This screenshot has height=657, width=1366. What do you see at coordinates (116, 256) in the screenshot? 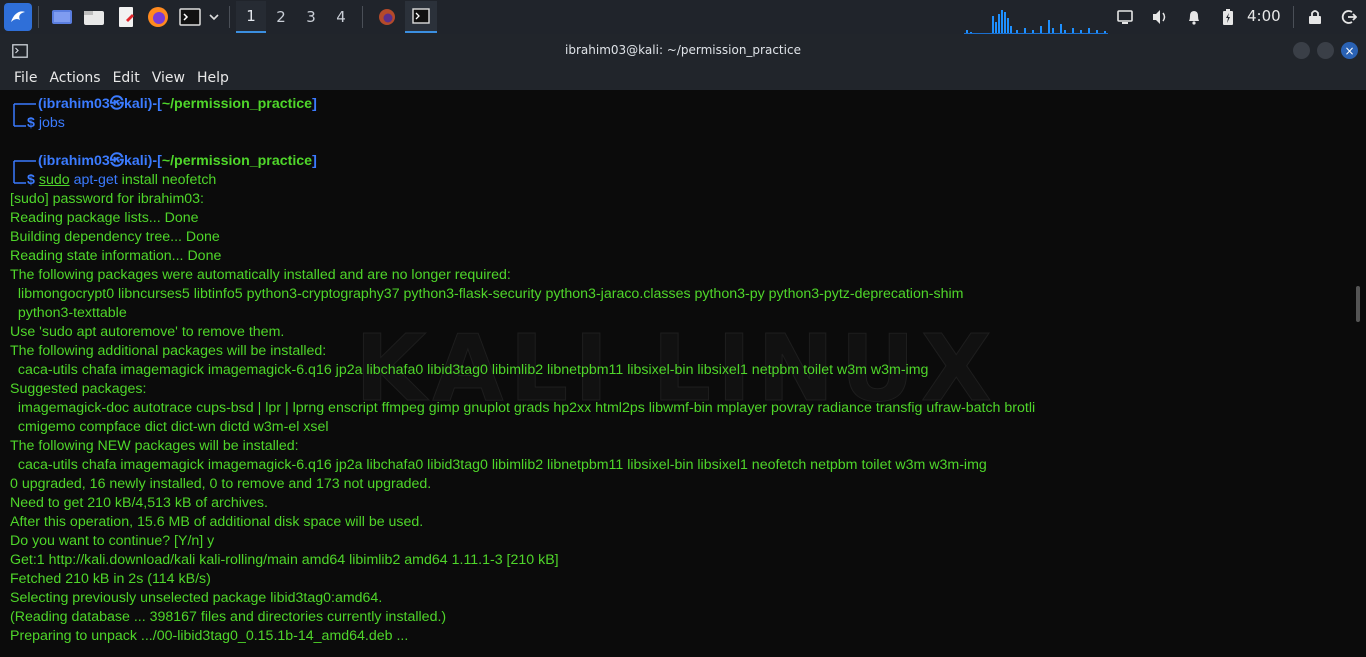
I see `output-line: Reading state information... Done` at bounding box center [116, 256].